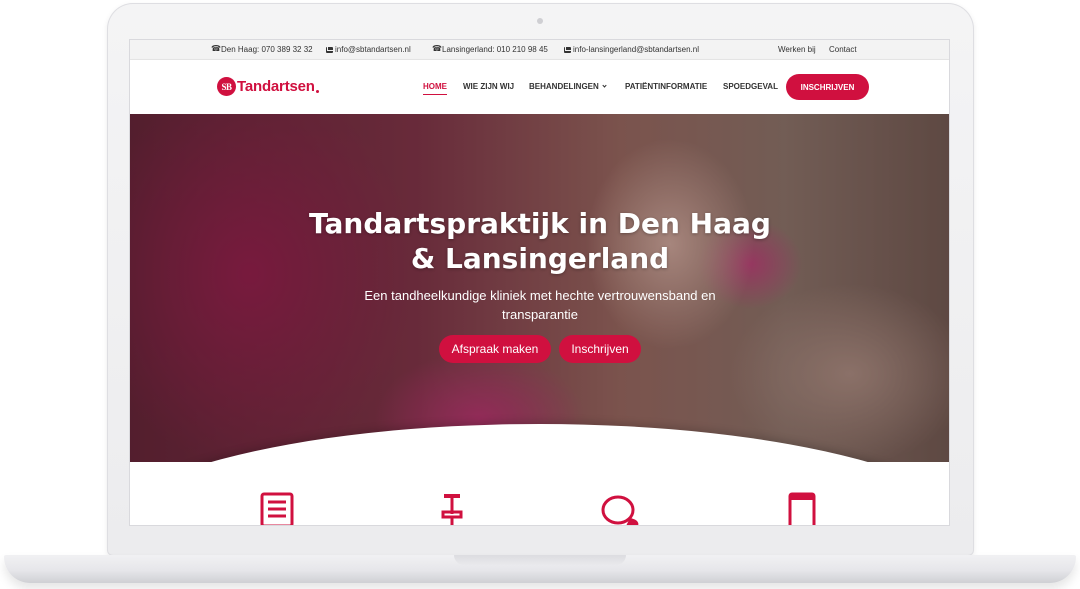  Describe the element at coordinates (540, 258) in the screenshot. I see `hero-title-line2: & Lansingerland` at that location.